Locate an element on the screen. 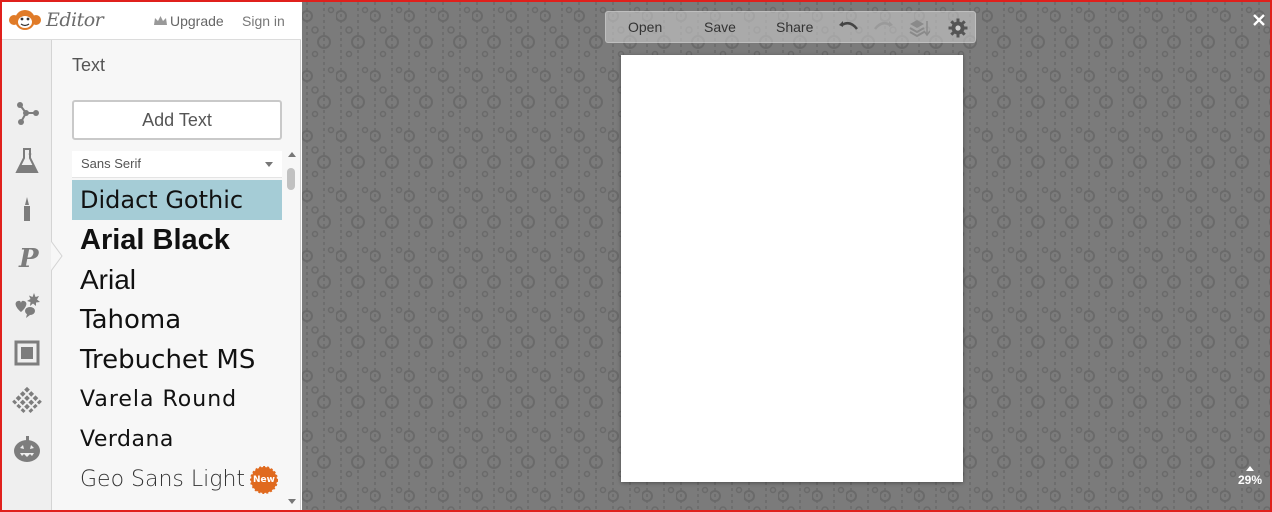 The image size is (1272, 512). monkey-logo-icon is located at coordinates (25, 20).